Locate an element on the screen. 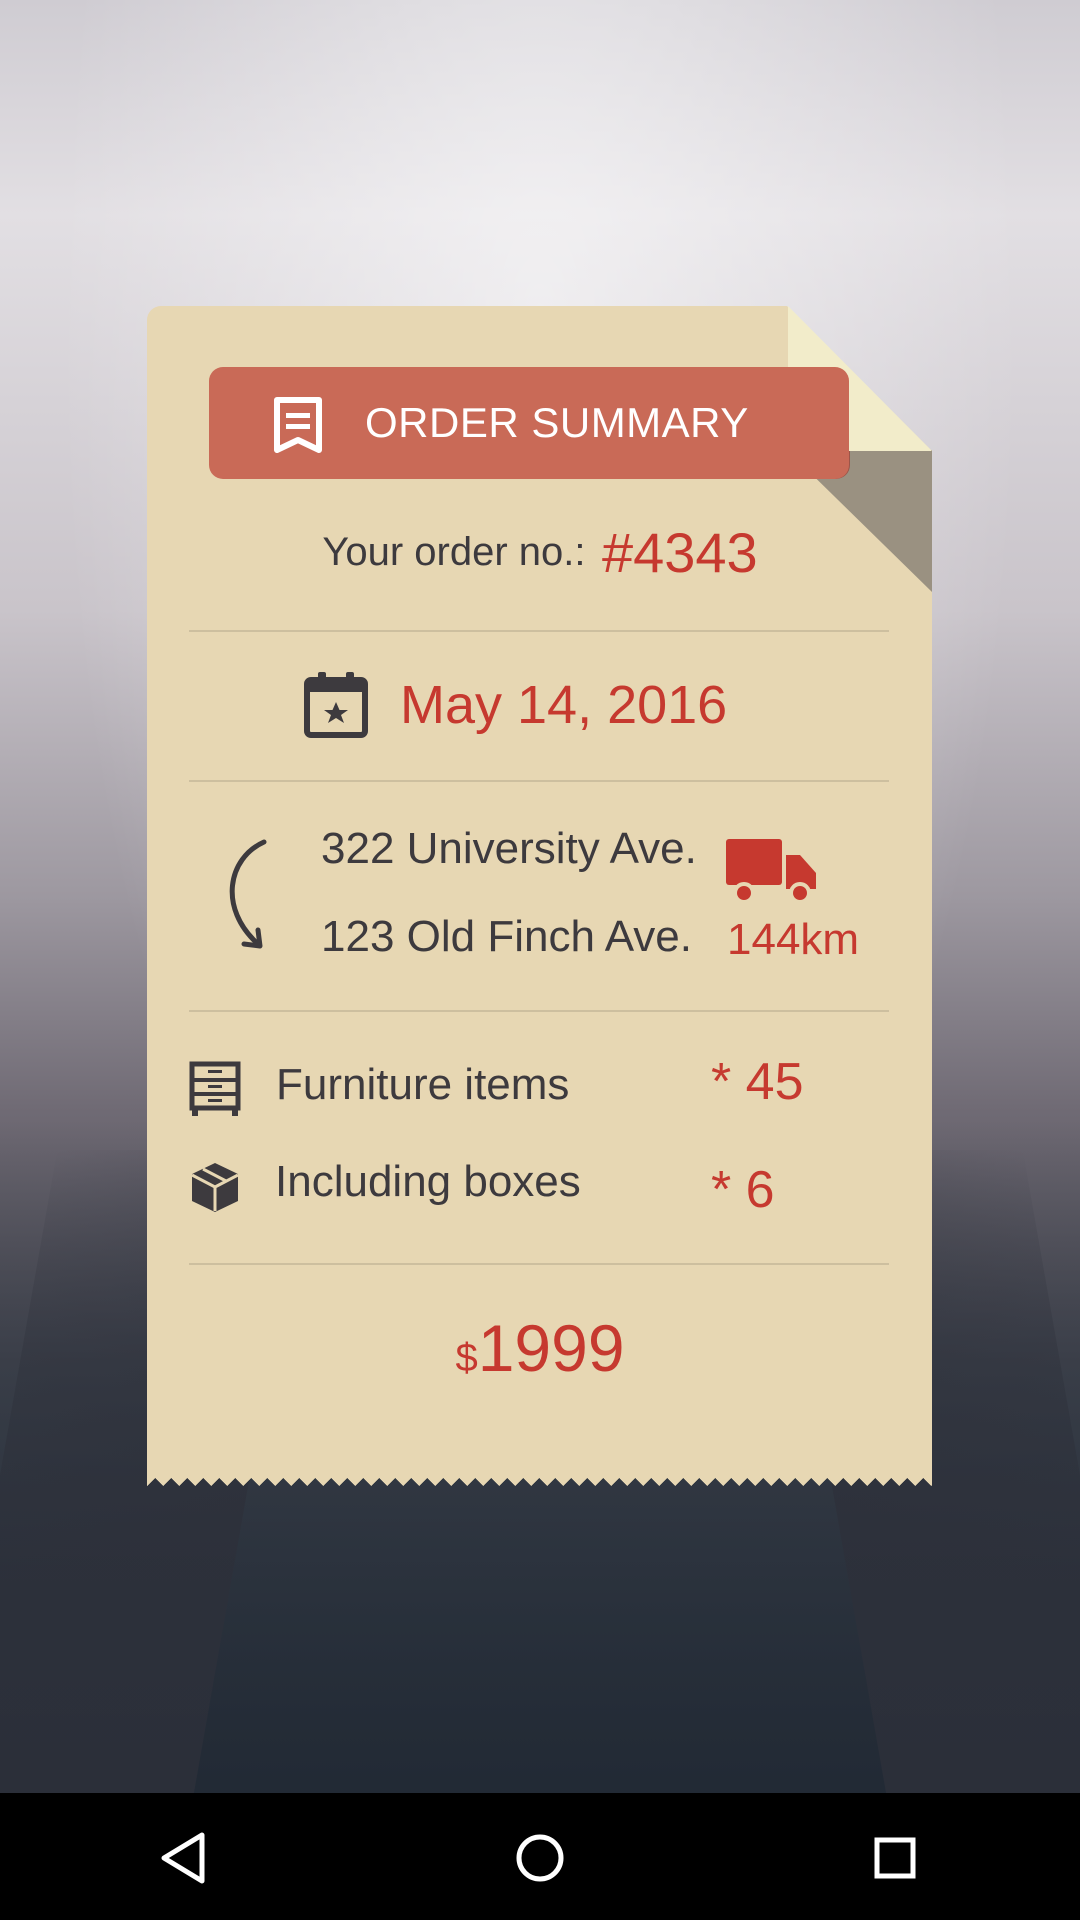 The width and height of the screenshot is (1080, 1920). total-price: $1999 is located at coordinates (540, 1348).